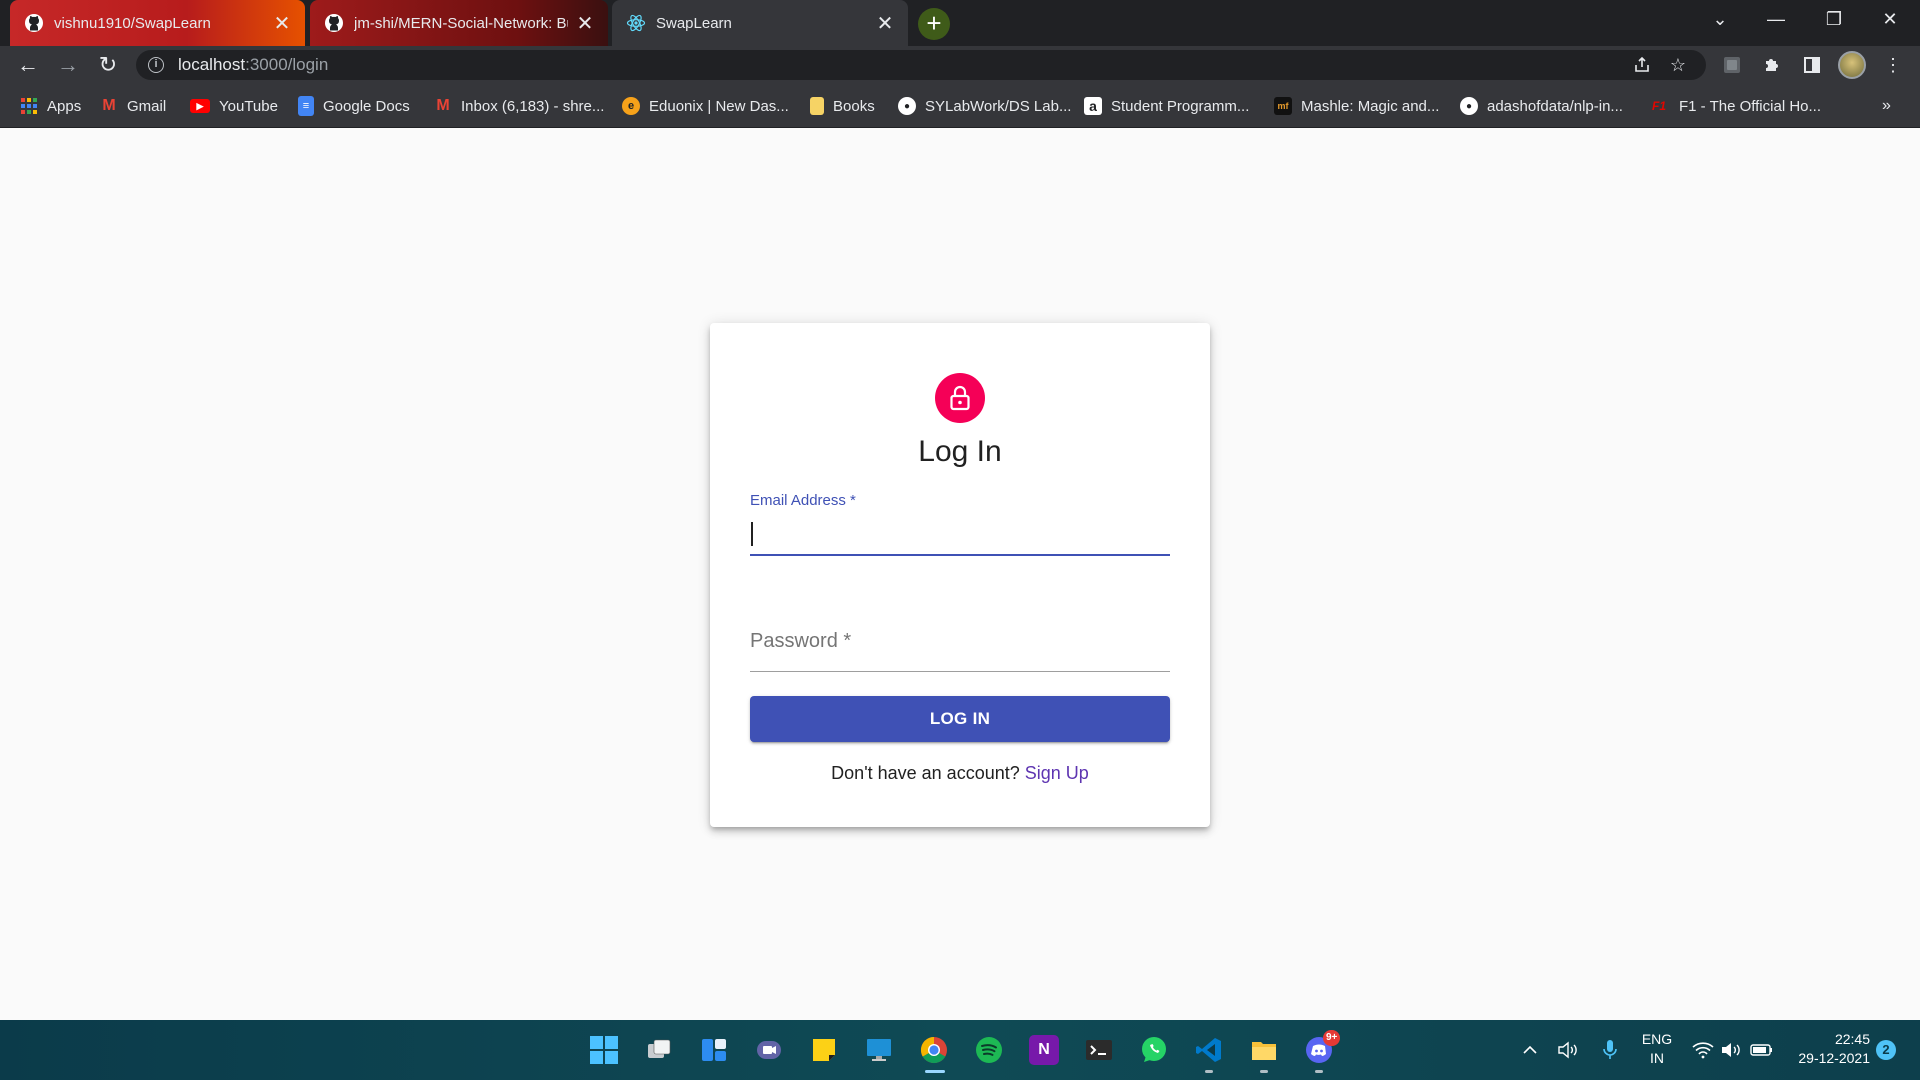 This screenshot has height=1080, width=1920. I want to click on clock: 22:45 29-12-2021, so click(1830, 1049).